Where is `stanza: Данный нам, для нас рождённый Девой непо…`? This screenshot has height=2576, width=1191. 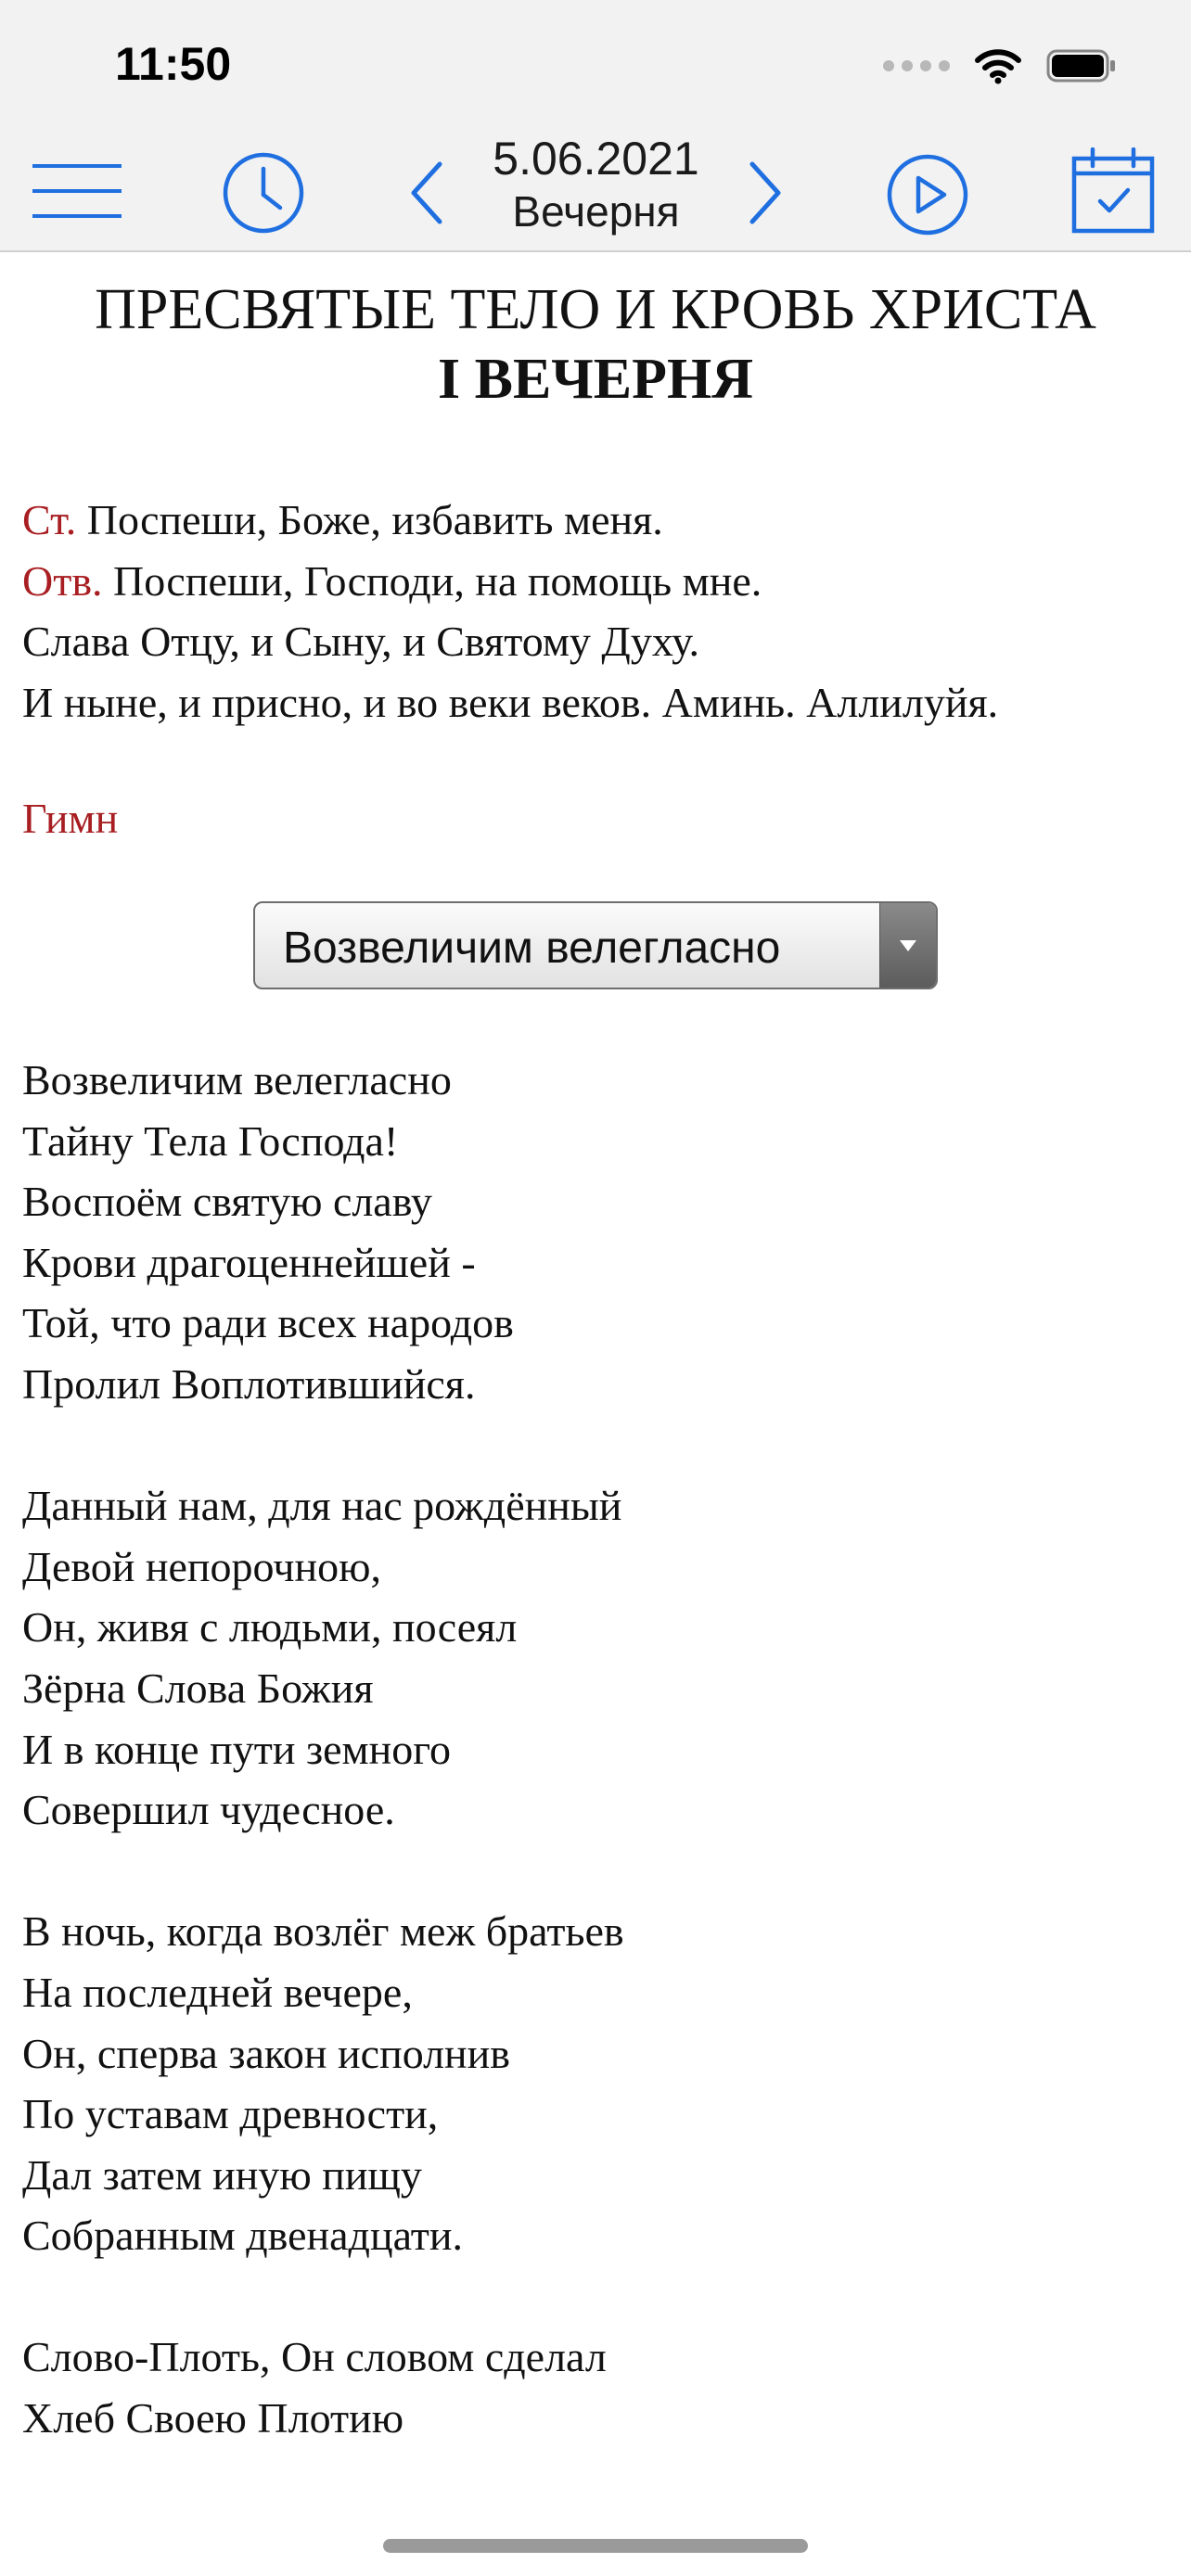 stanza: Данный нам, для нас рождённый Девой непо… is located at coordinates (602, 1658).